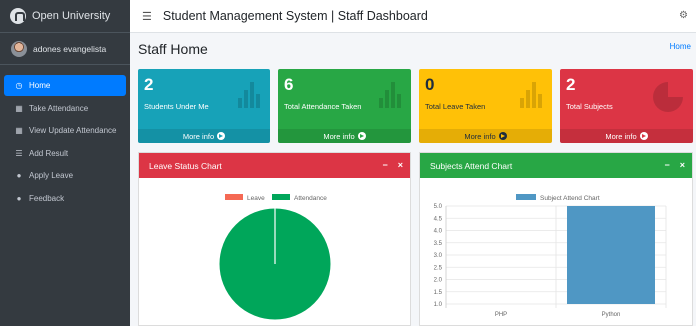  Describe the element at coordinates (683, 15) in the screenshot. I see `gear-icon: ⚙` at that location.